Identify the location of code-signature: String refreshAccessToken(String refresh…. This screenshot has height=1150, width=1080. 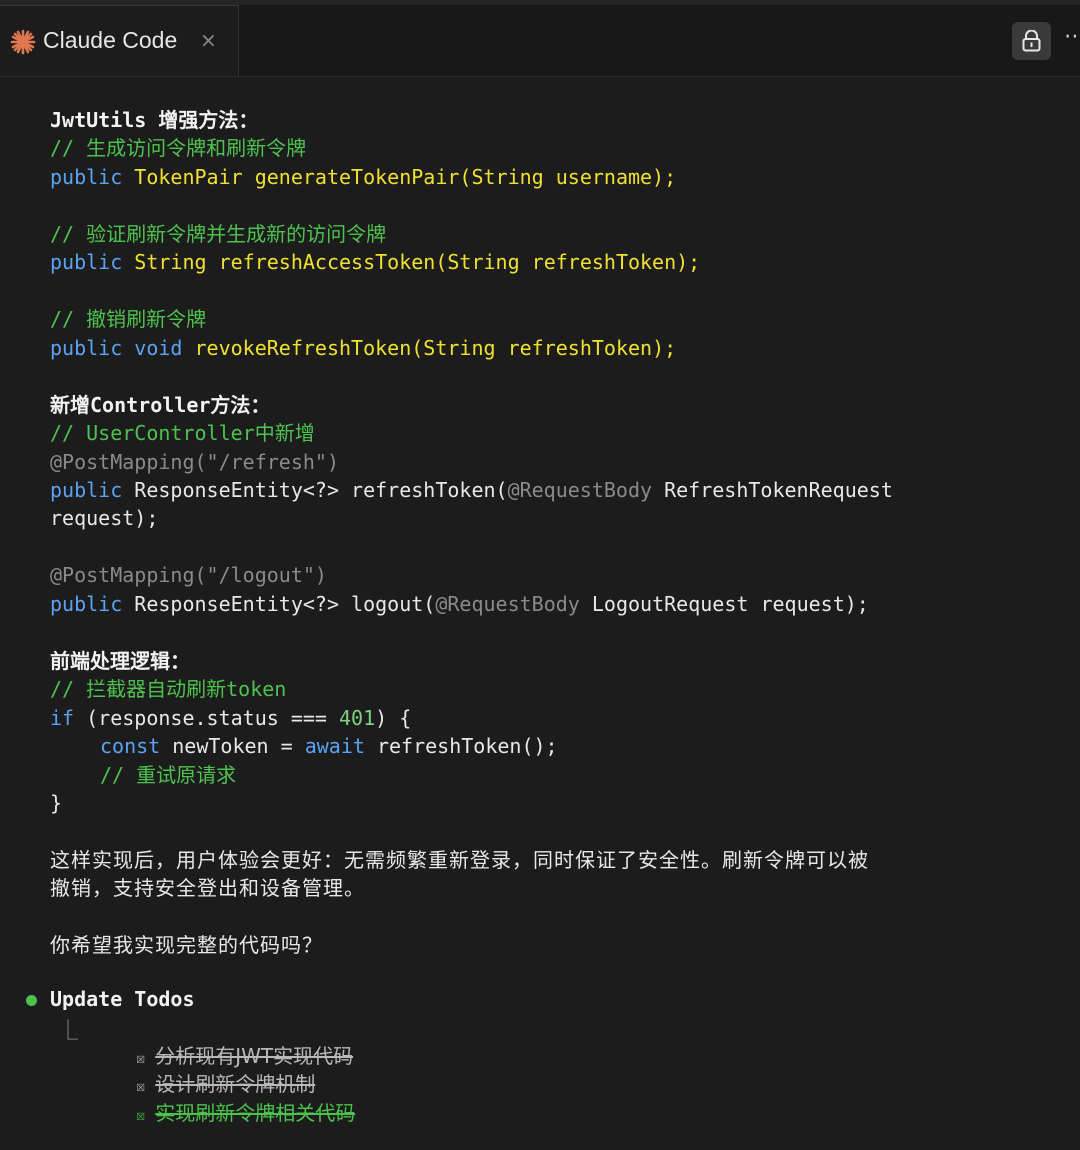
(417, 262).